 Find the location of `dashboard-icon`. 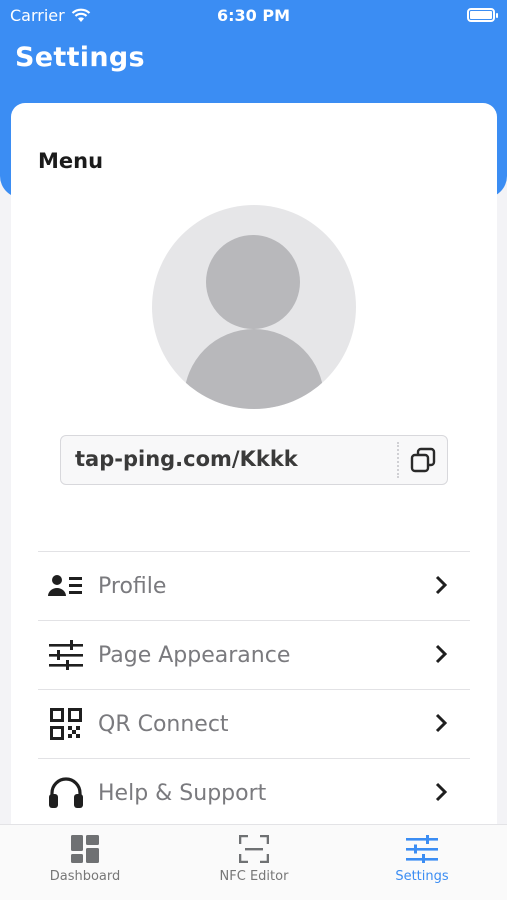

dashboard-icon is located at coordinates (85, 849).